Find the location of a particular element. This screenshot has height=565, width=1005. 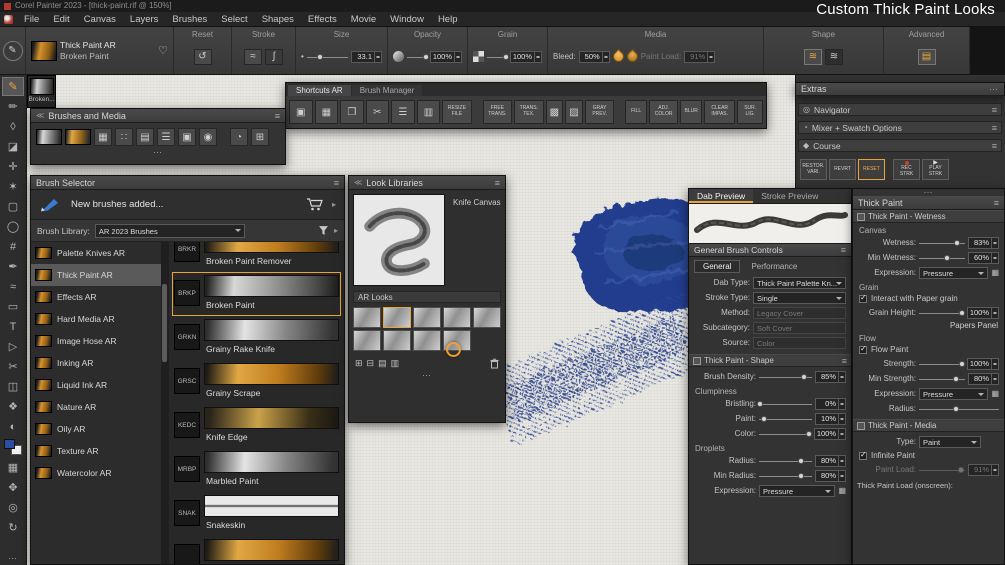

text-lines-button: ☰ is located at coordinates (403, 112).